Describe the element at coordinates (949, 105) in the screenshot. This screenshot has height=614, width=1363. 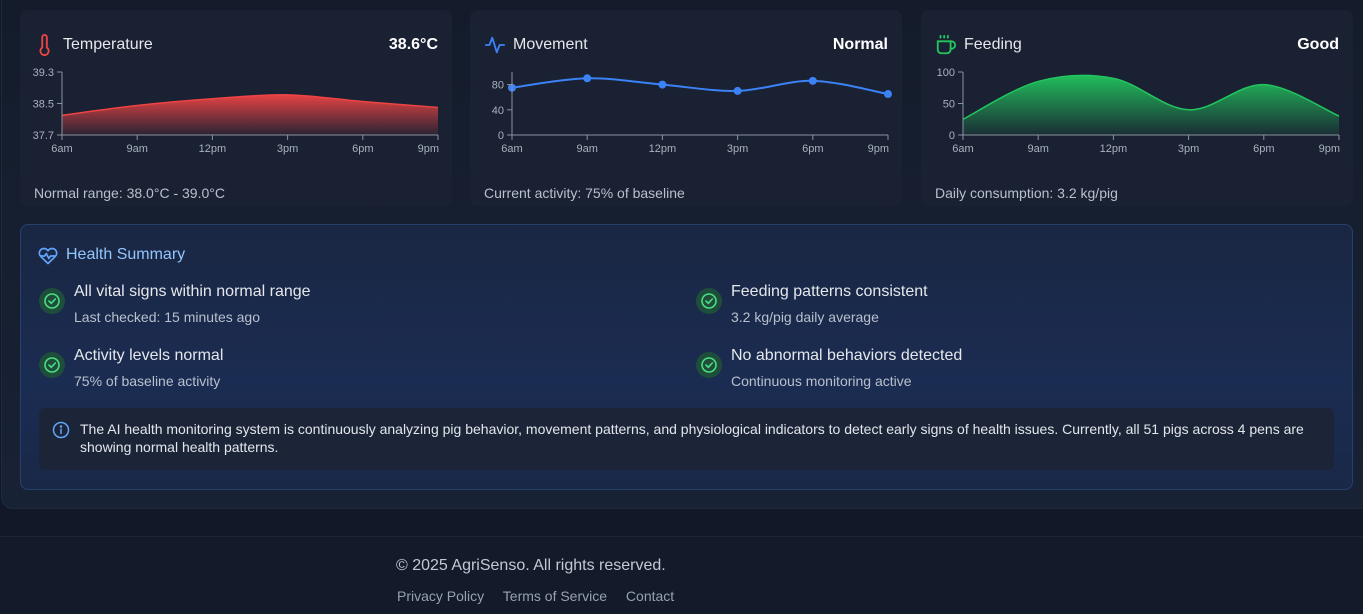
I see `y-tick-label: 50` at that location.